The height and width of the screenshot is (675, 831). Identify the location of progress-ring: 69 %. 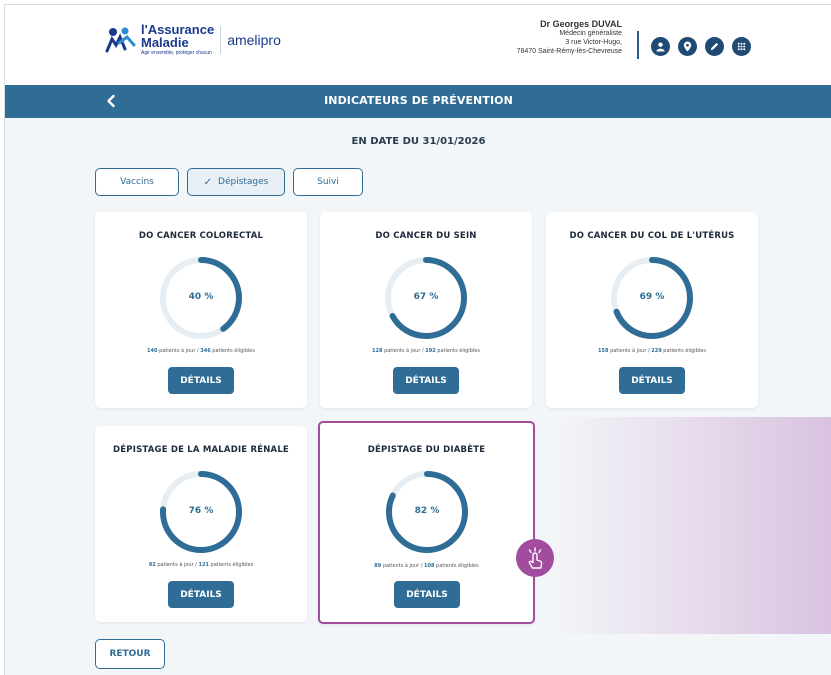
(652, 298).